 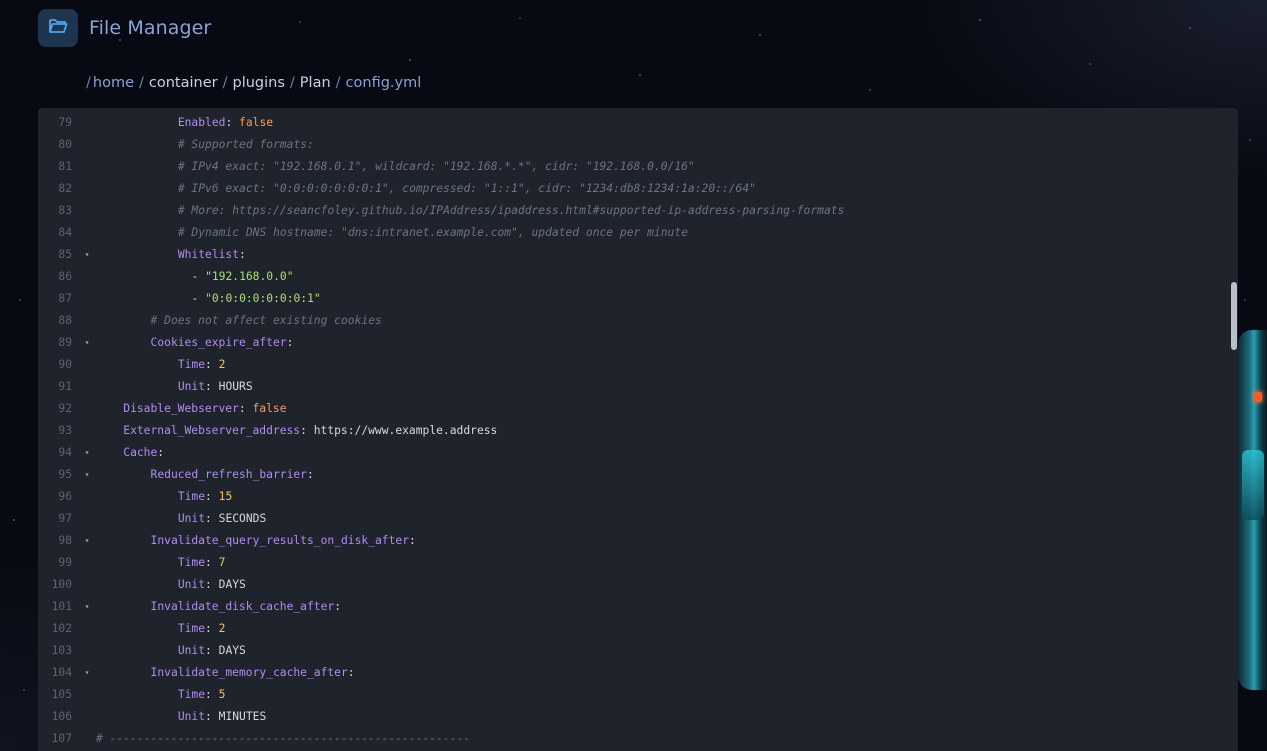 What do you see at coordinates (638, 497) in the screenshot?
I see `code-line: 96 Time: 15` at bounding box center [638, 497].